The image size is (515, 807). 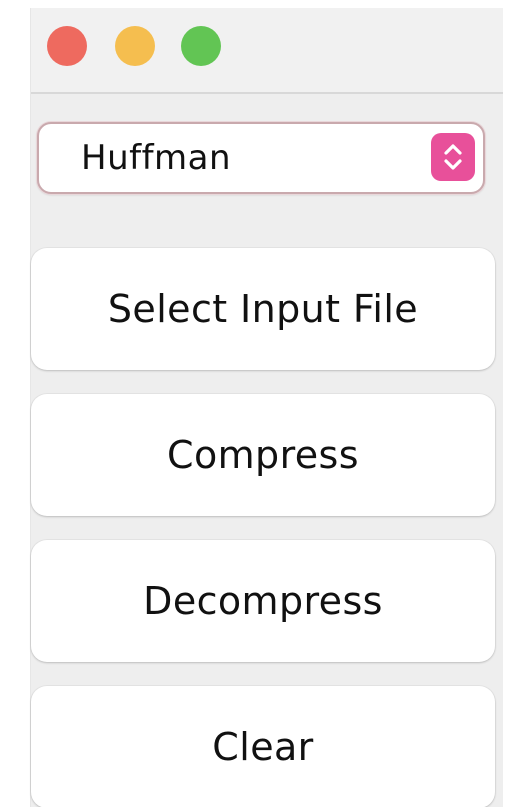 I want to click on compress-label: Compress, so click(x=263, y=455).